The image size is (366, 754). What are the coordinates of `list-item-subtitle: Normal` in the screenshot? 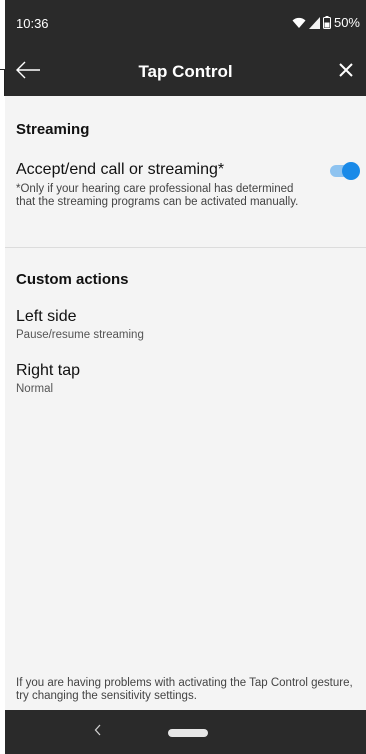 It's located at (35, 389).